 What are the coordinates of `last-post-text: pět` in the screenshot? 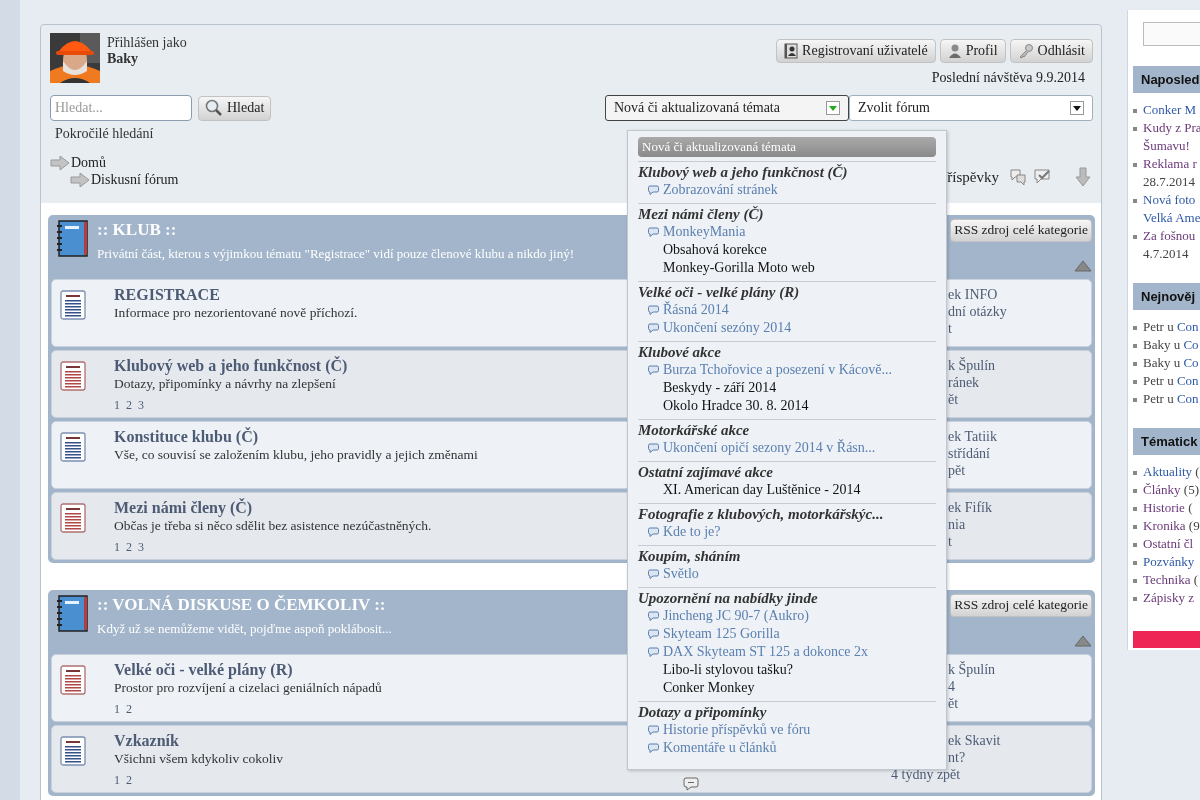 It's located at (957, 470).